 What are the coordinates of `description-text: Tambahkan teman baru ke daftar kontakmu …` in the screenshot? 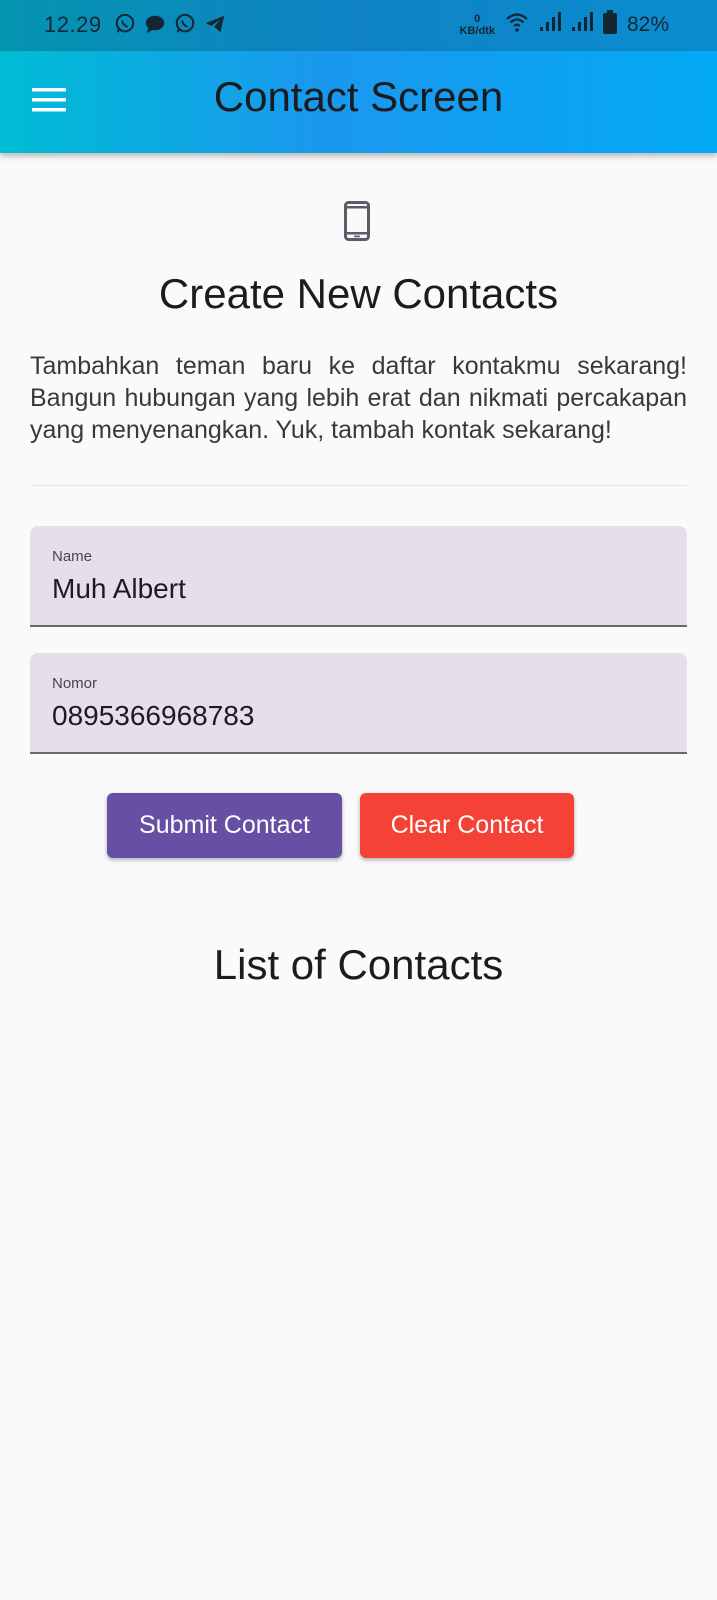 It's located at (358, 398).